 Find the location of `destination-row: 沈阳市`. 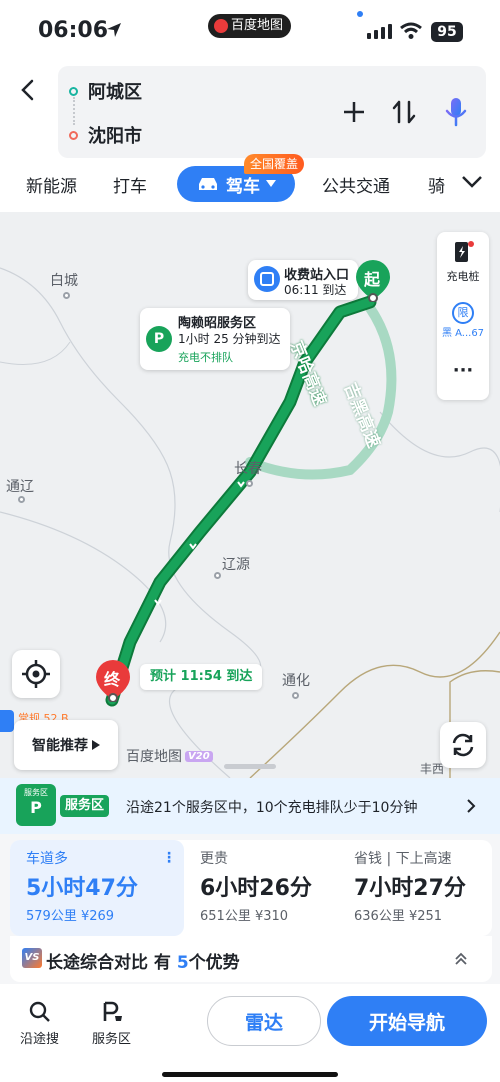

destination-row: 沈阳市 is located at coordinates (100, 135).